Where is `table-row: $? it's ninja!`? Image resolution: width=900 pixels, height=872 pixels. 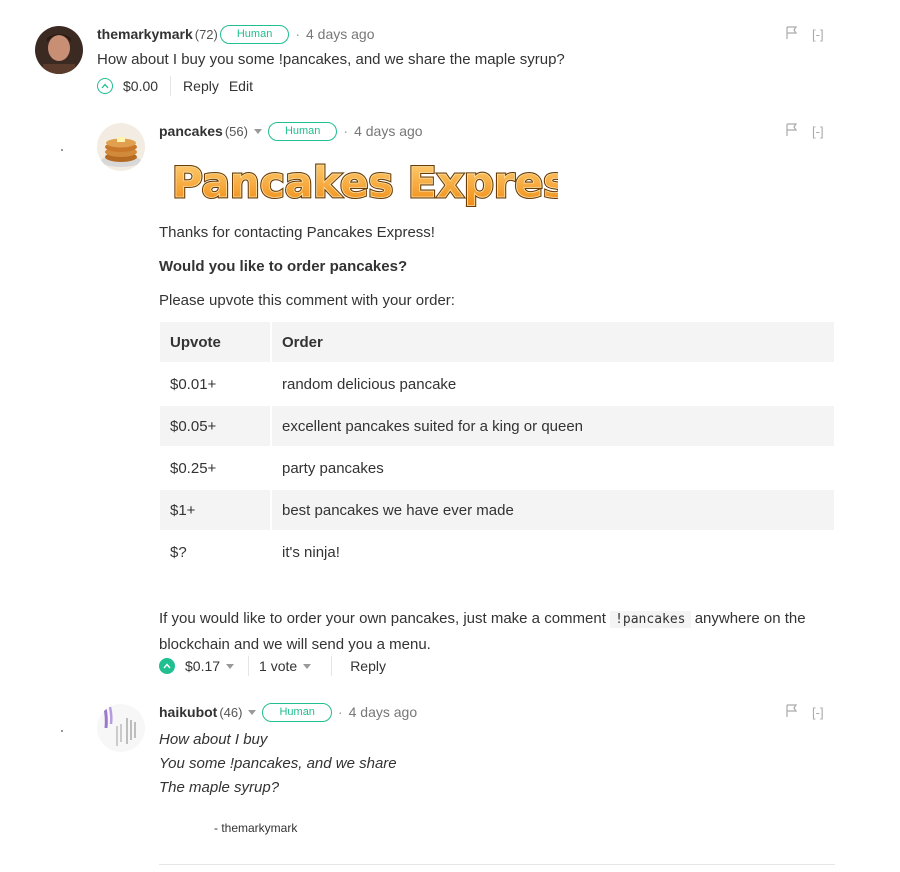
table-row: $? it's ninja! is located at coordinates (497, 552).